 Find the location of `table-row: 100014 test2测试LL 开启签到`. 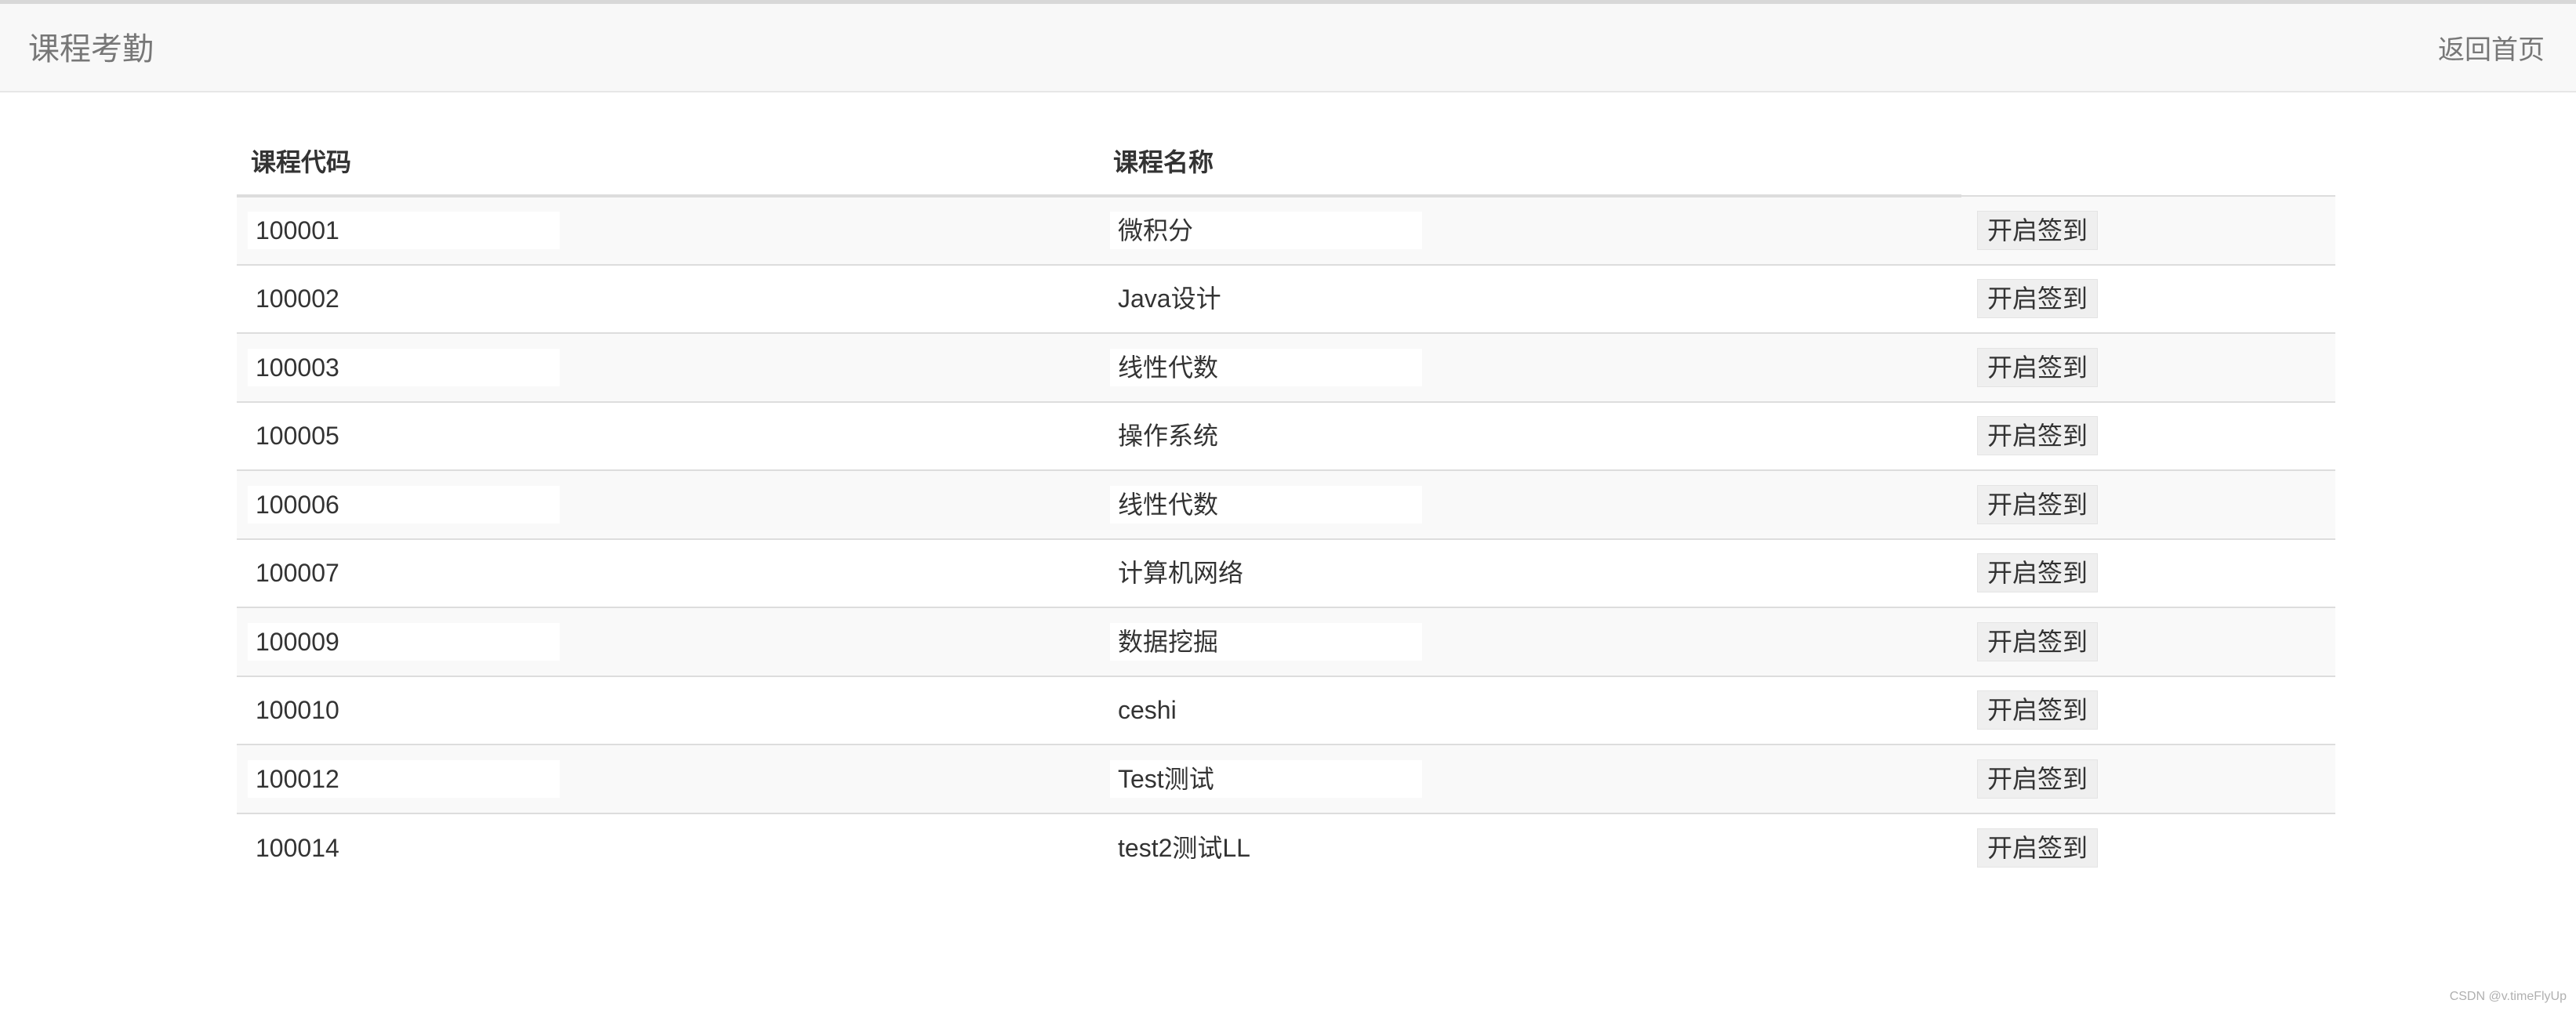

table-row: 100014 test2测试LL 开启签到 is located at coordinates (1286, 847).